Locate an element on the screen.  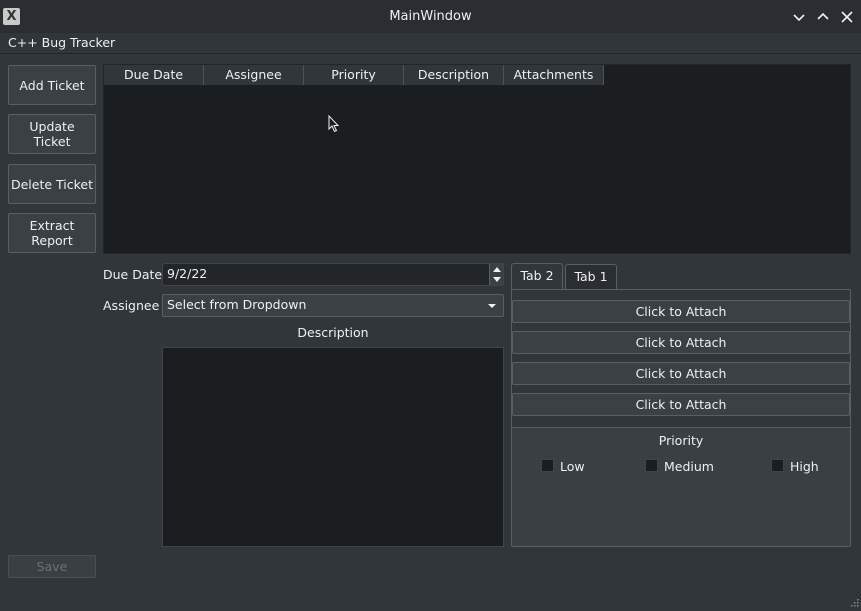
due-date-field: 9/2/22 is located at coordinates (333, 274).